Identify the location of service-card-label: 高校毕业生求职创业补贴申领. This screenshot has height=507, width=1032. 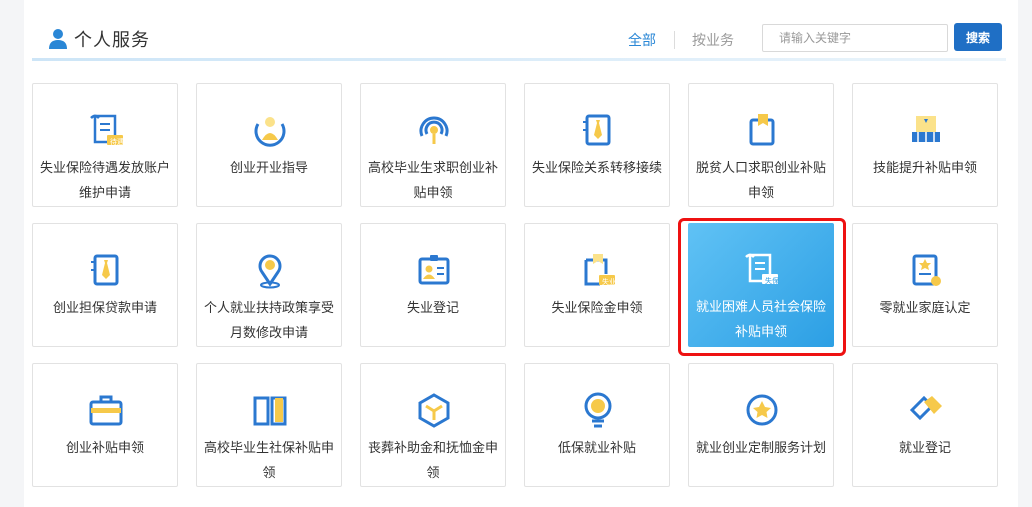
(432, 181).